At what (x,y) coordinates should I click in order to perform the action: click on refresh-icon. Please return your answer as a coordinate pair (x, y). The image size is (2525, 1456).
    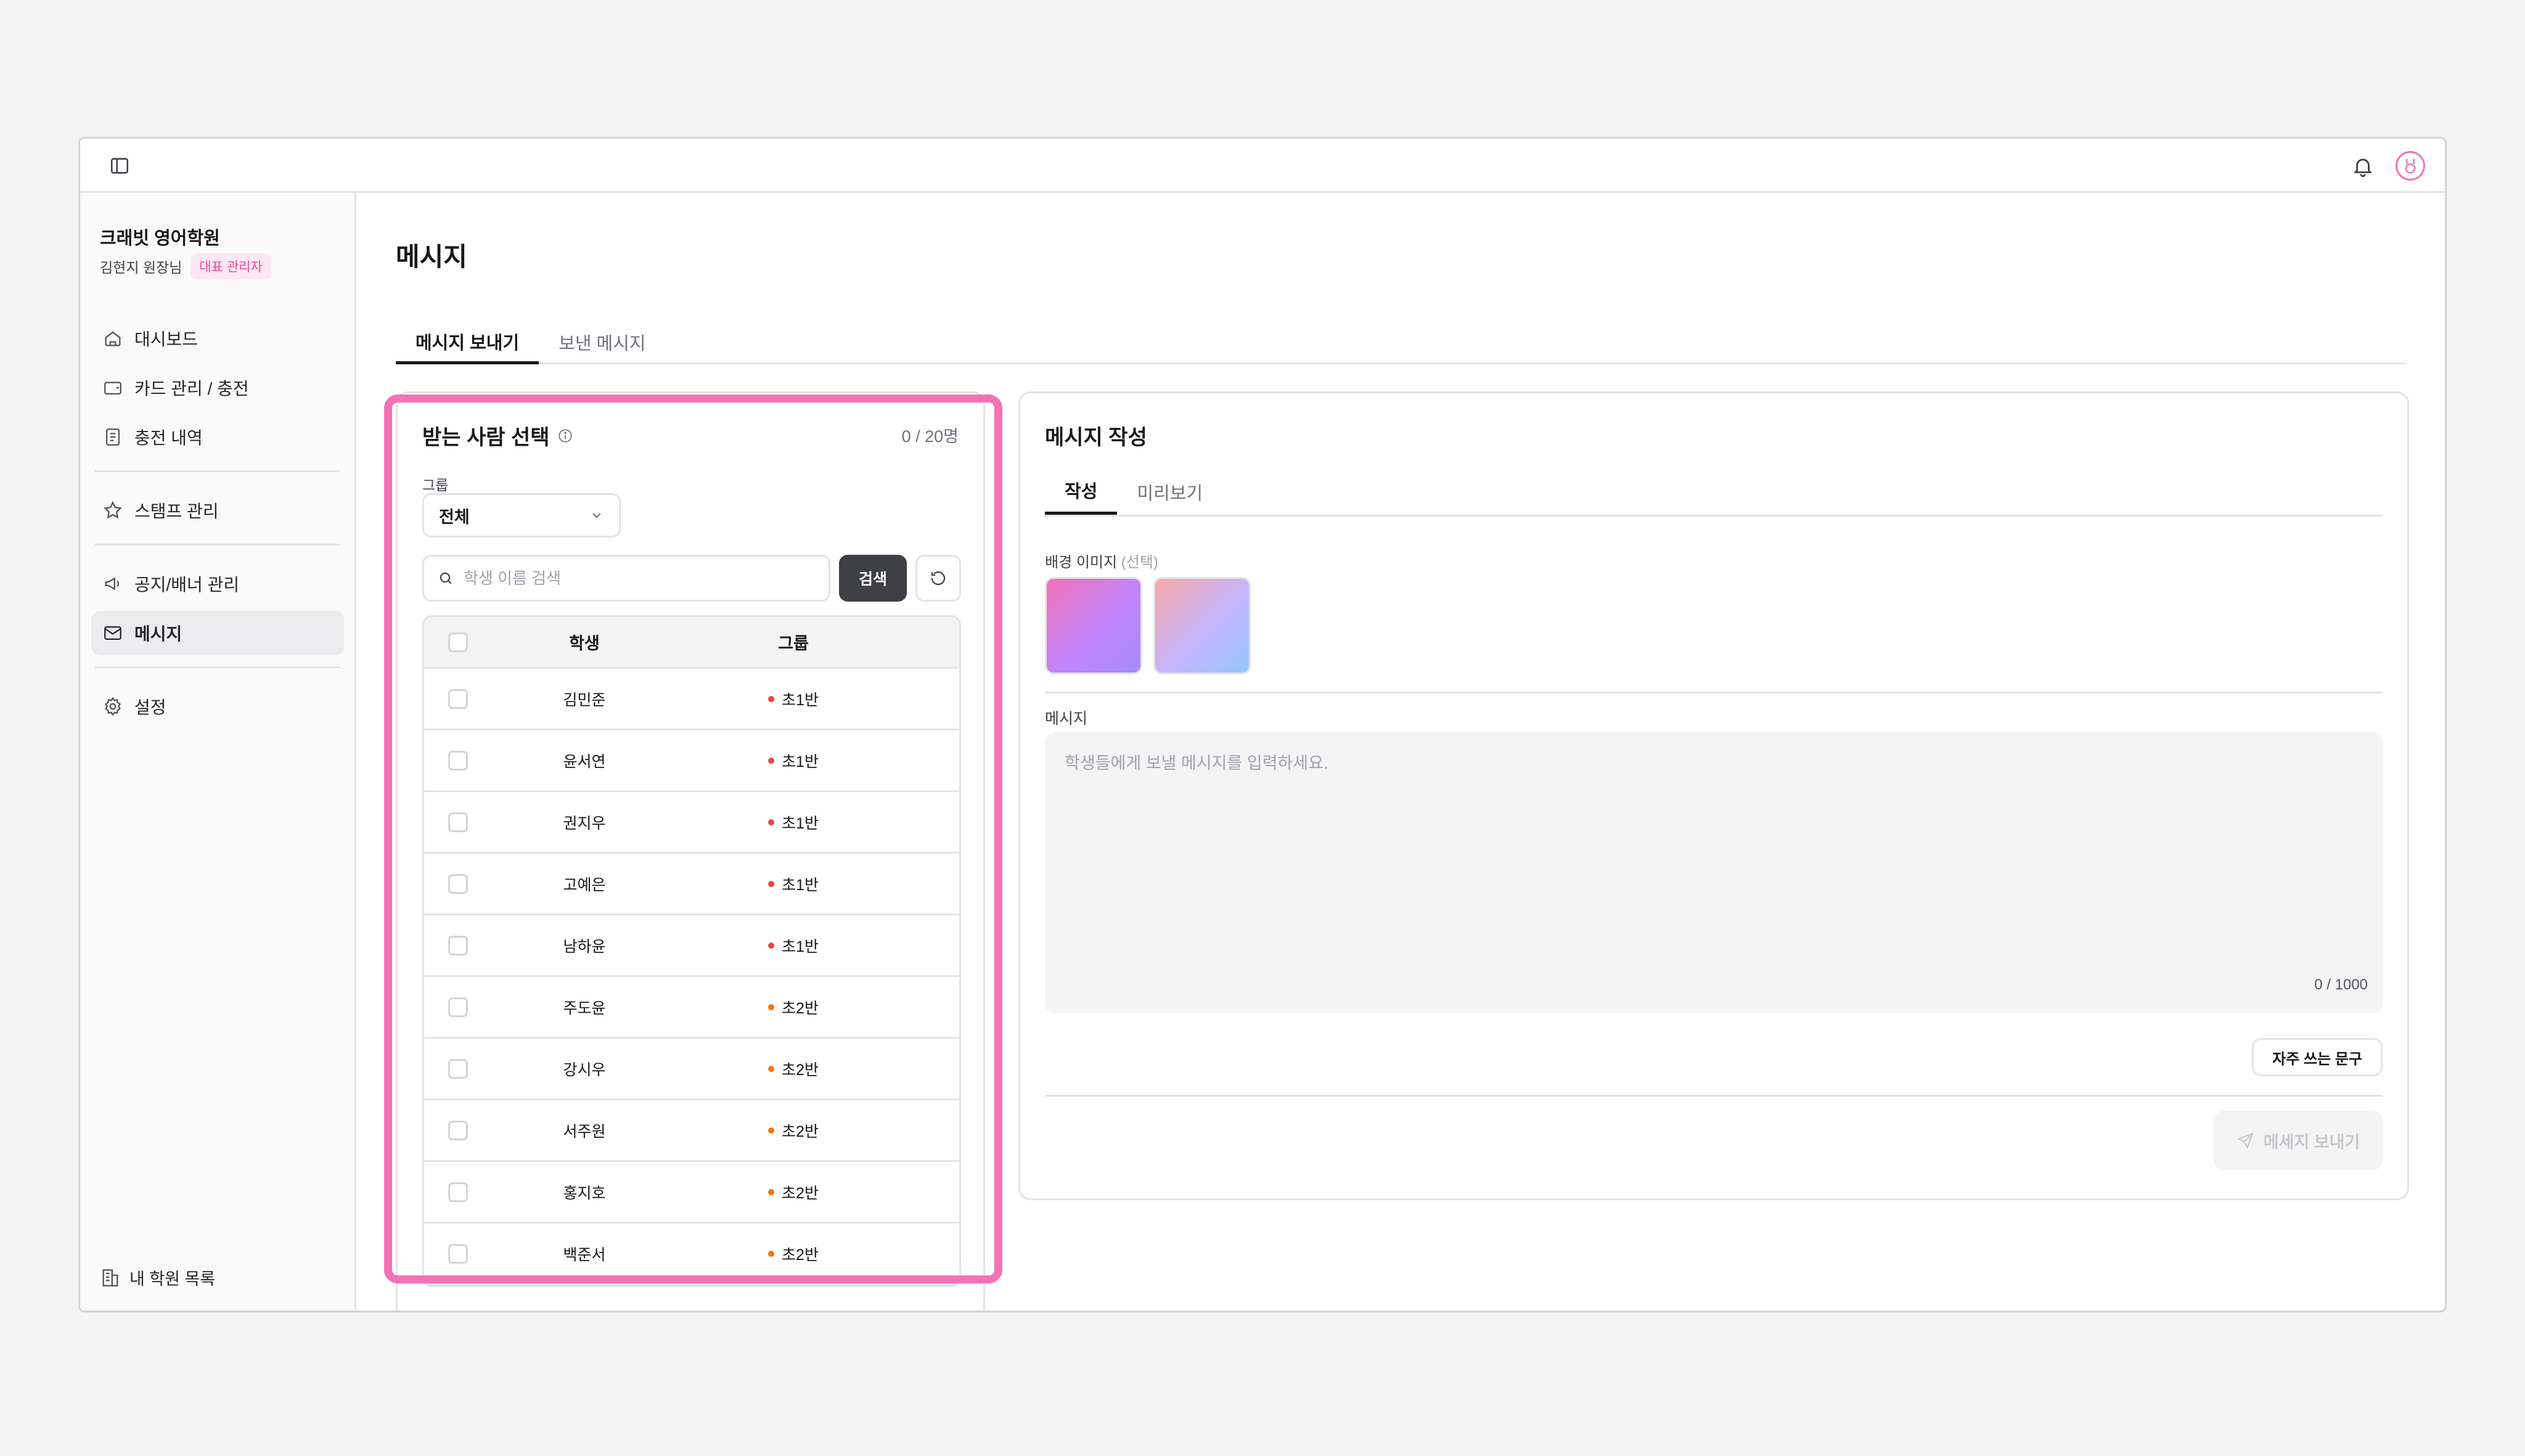
    Looking at the image, I should click on (939, 579).